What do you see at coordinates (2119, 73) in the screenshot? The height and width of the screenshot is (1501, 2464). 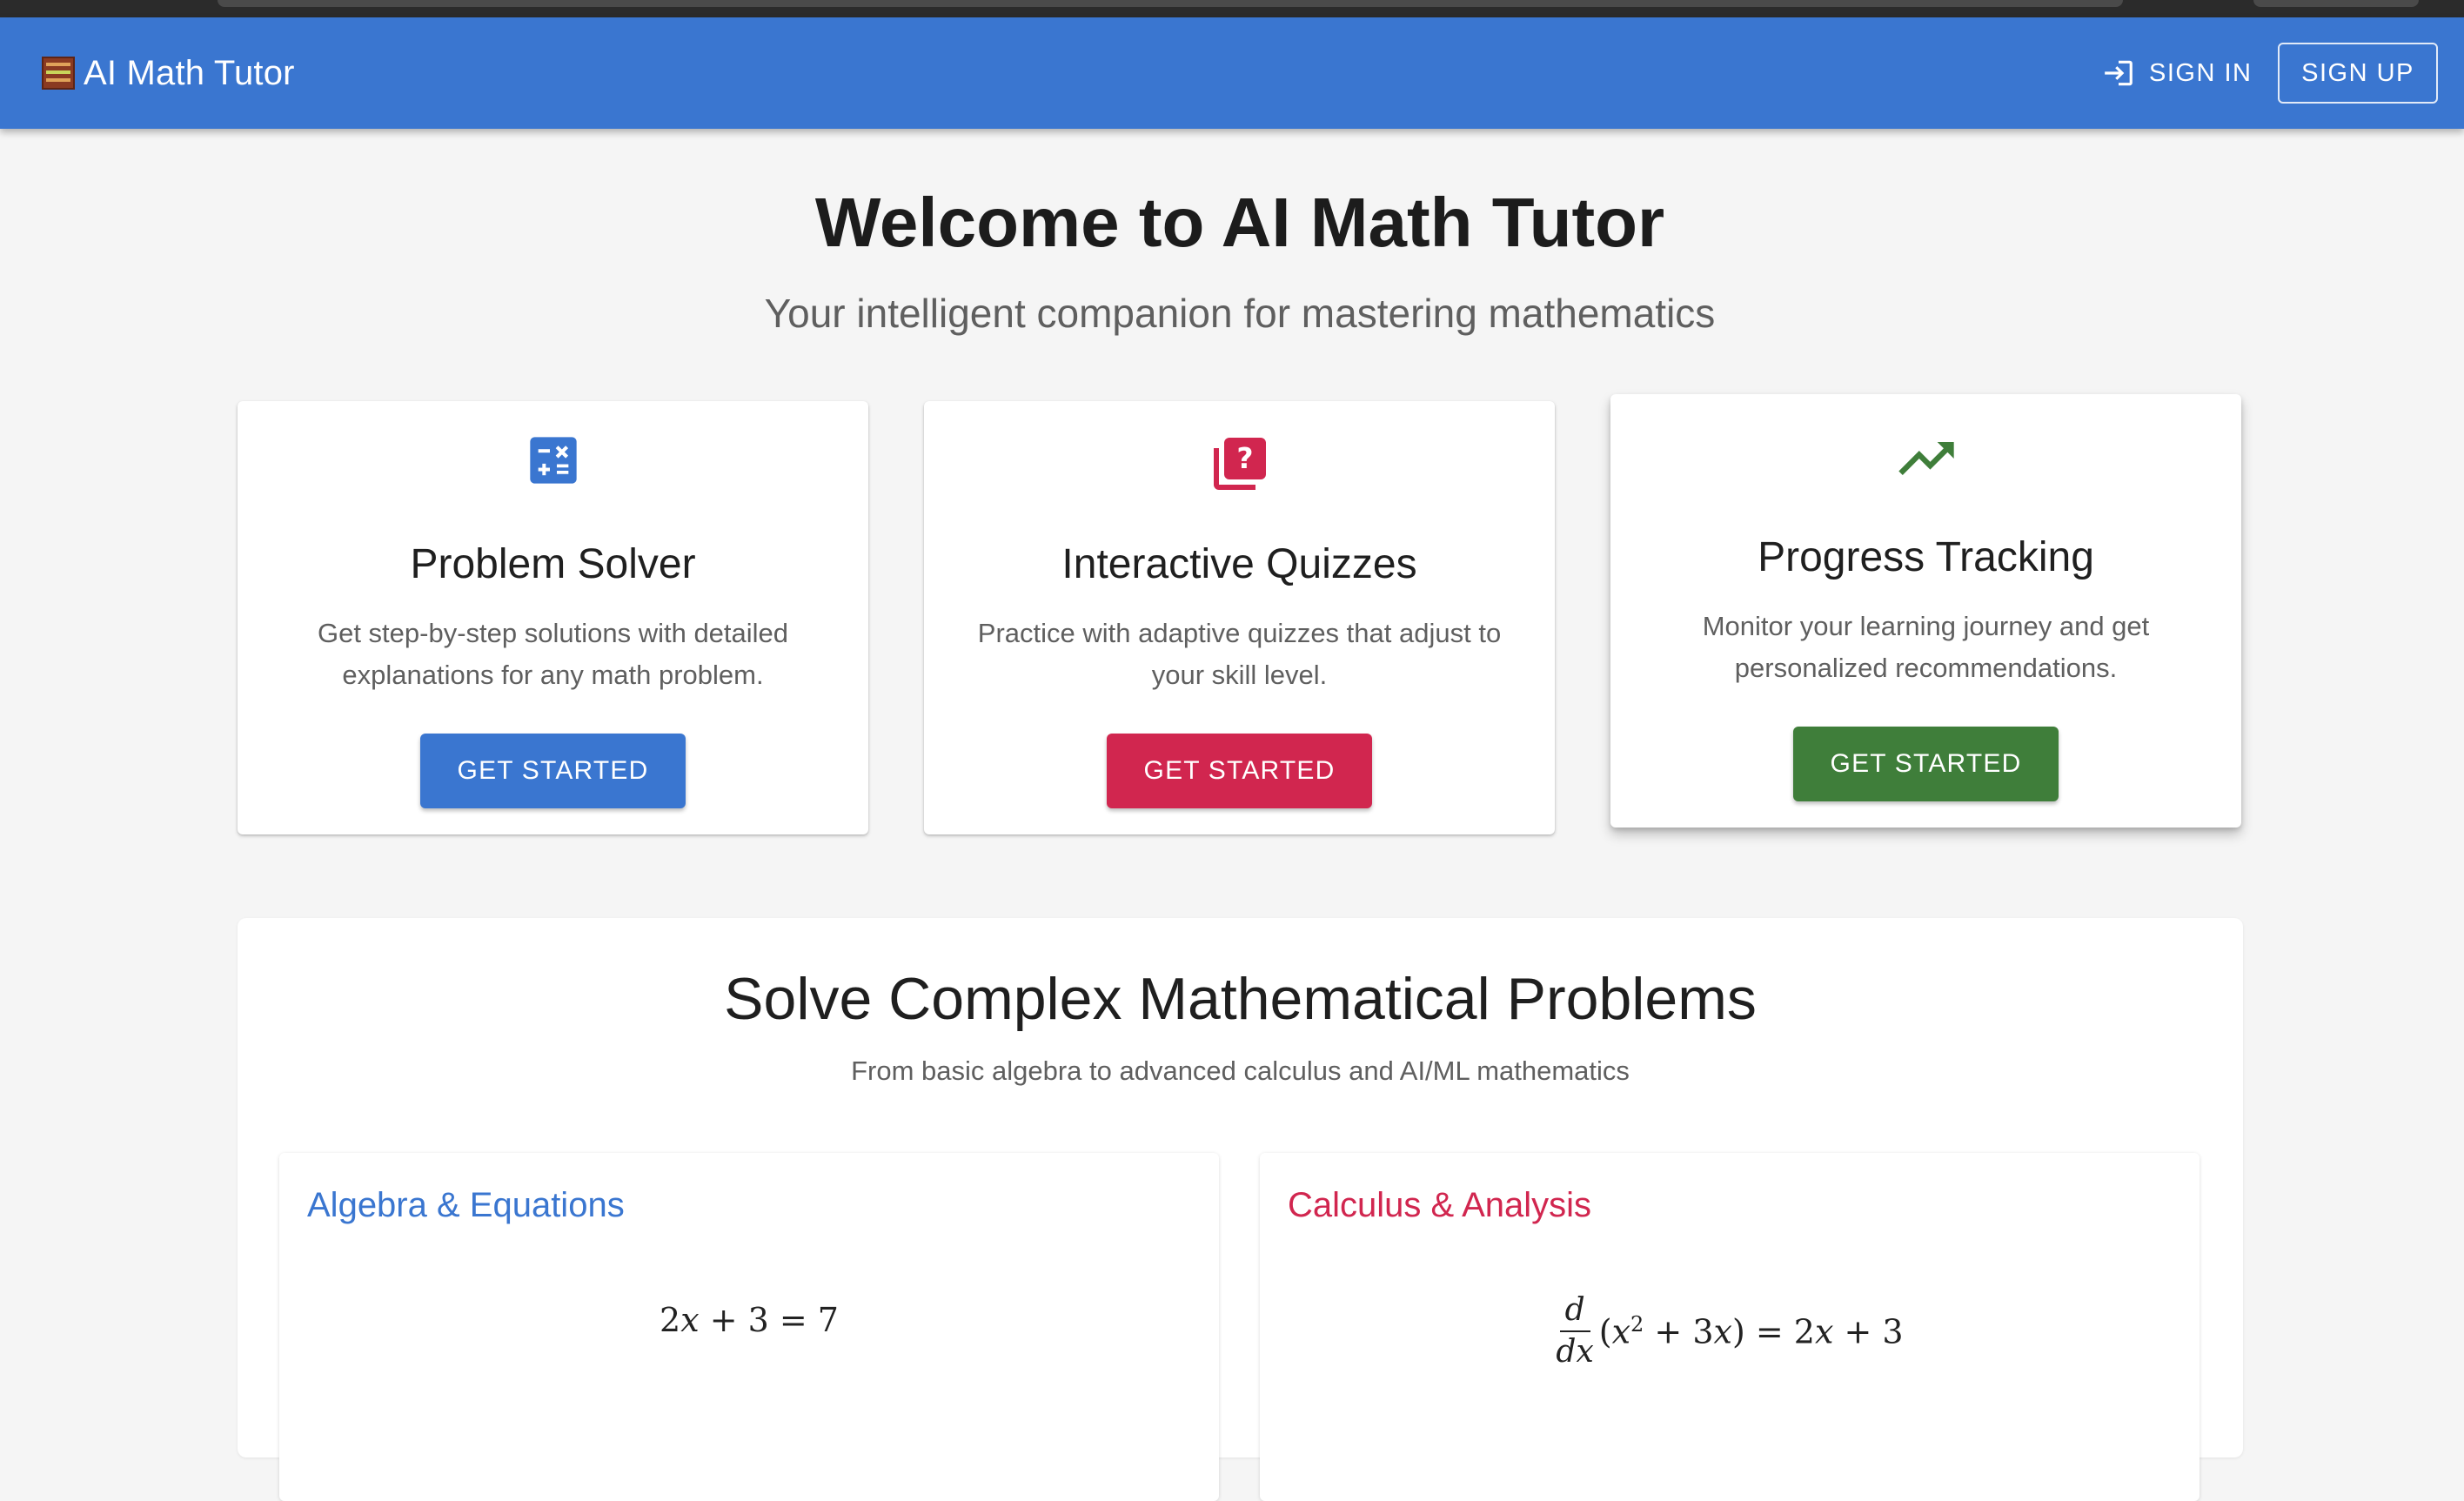 I see `login-icon` at bounding box center [2119, 73].